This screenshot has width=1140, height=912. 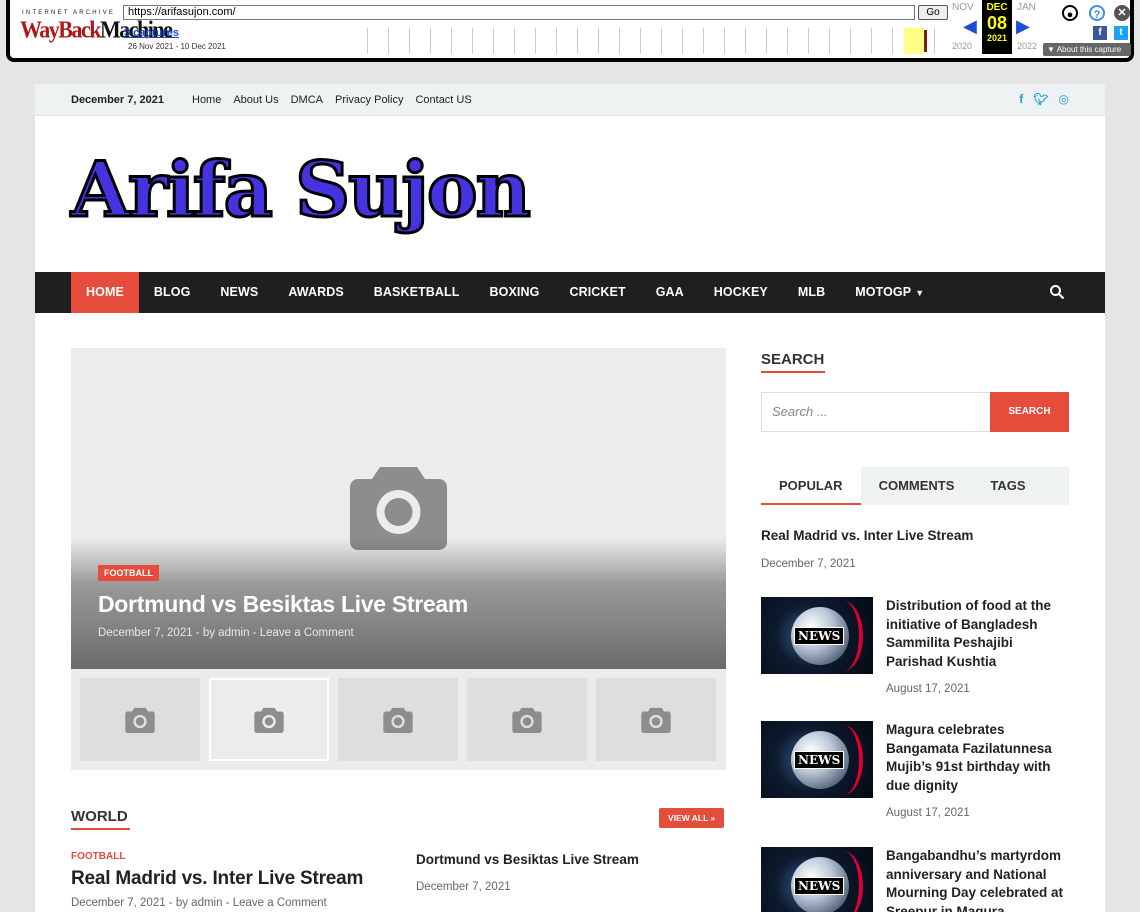 I want to click on nav-motogp-label: MOTOGP, so click(x=883, y=292).